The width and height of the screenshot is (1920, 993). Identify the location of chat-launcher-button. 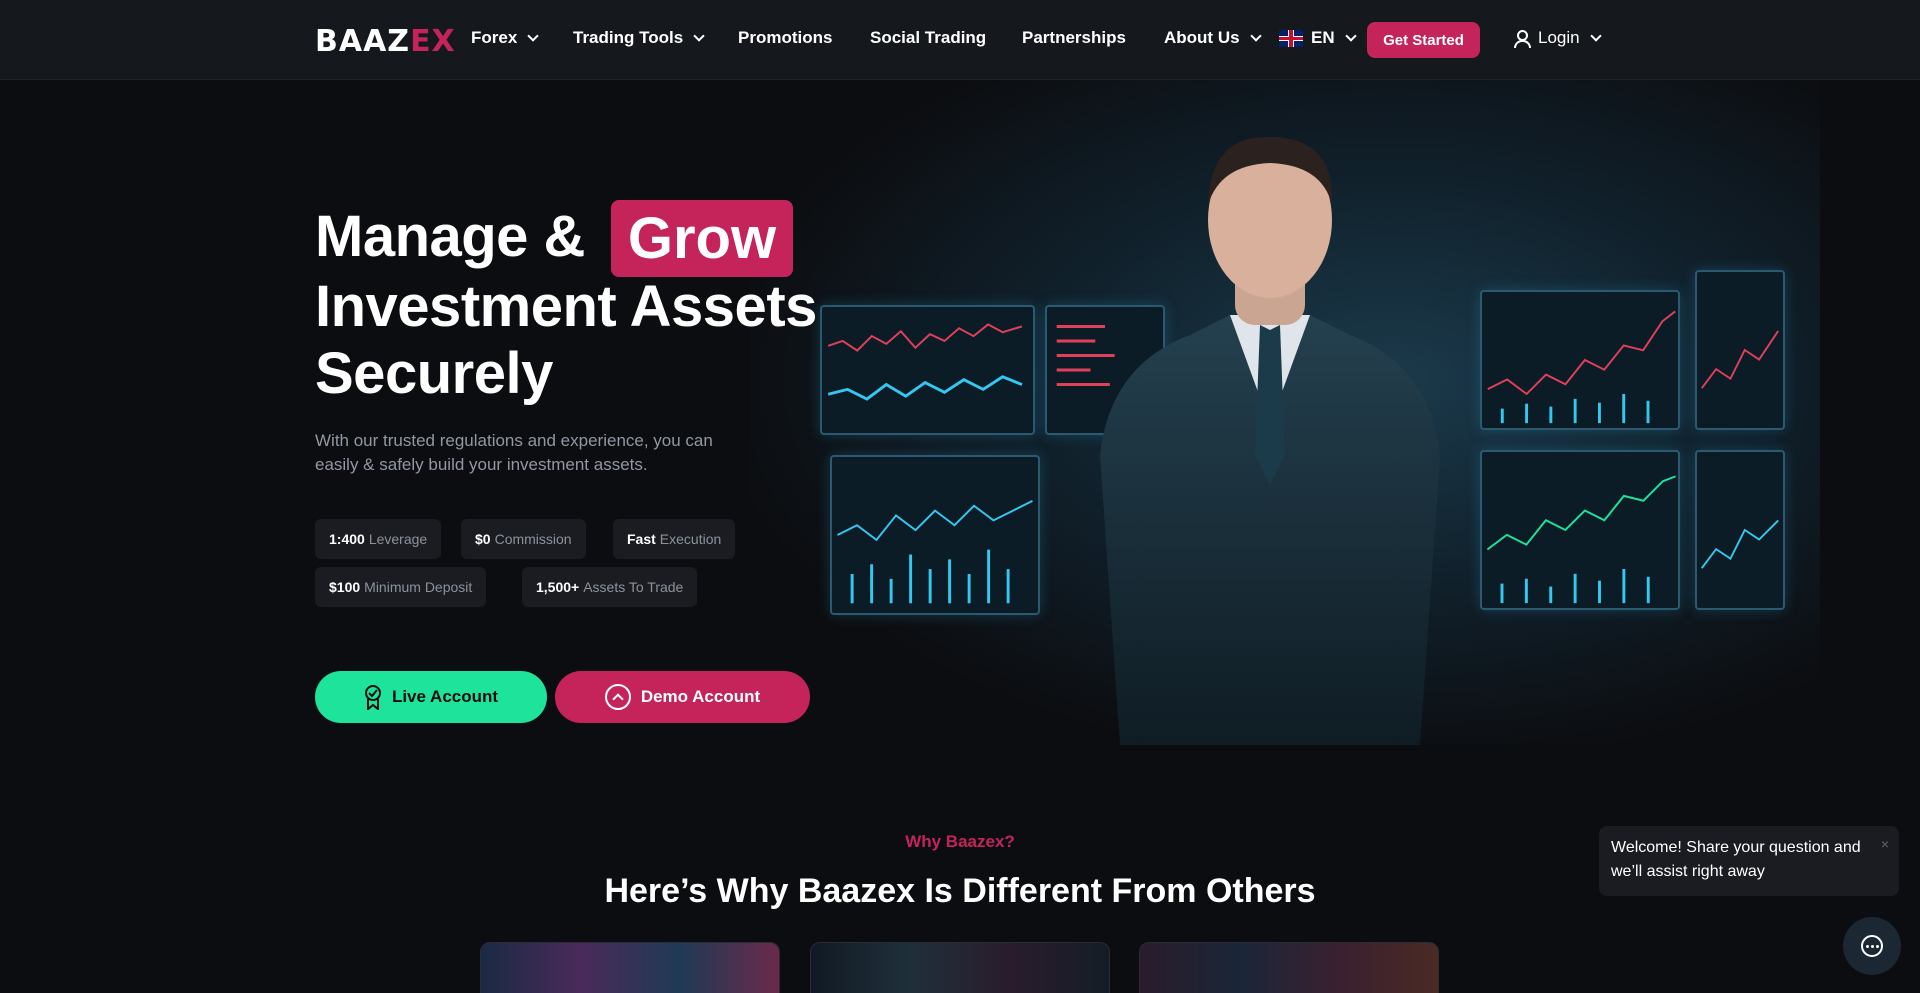
(1872, 946).